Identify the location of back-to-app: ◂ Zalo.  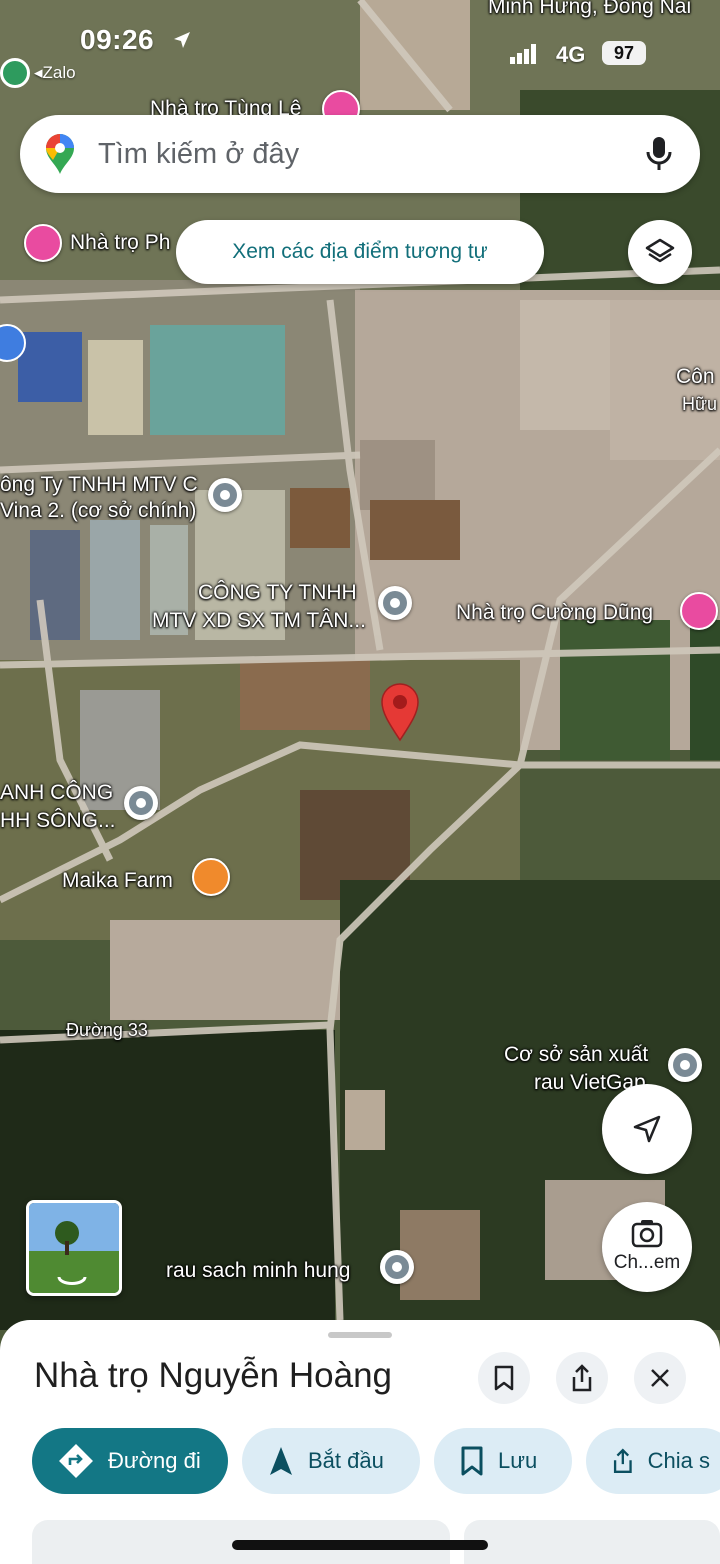
(38, 73).